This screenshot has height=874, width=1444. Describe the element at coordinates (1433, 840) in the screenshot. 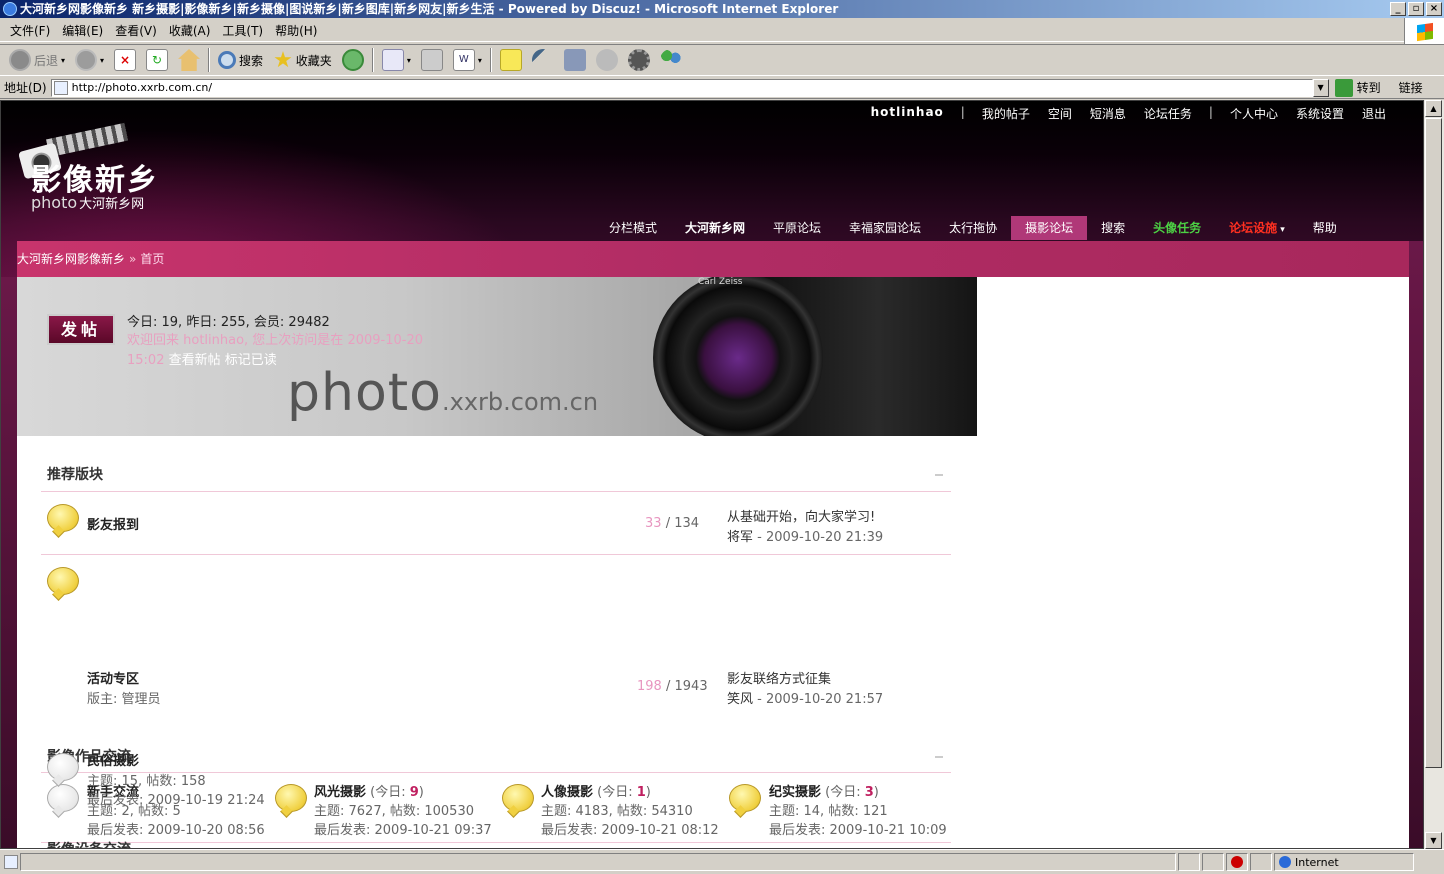

I see `scroll-down-button: ▼` at that location.